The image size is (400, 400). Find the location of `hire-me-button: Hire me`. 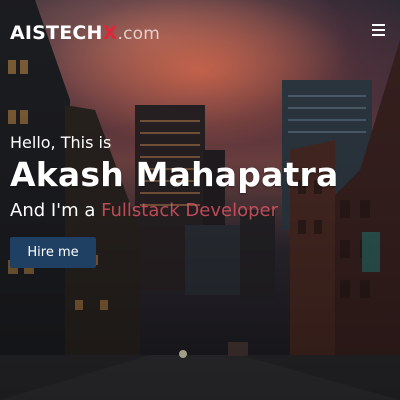

hire-me-button: Hire me is located at coordinates (53, 252).